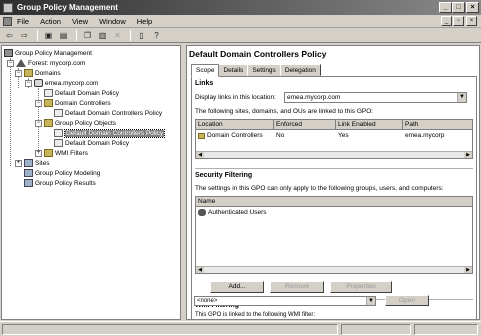 The height and width of the screenshot is (336, 481). Describe the element at coordinates (458, 7) in the screenshot. I see `maximize-button: □` at that location.